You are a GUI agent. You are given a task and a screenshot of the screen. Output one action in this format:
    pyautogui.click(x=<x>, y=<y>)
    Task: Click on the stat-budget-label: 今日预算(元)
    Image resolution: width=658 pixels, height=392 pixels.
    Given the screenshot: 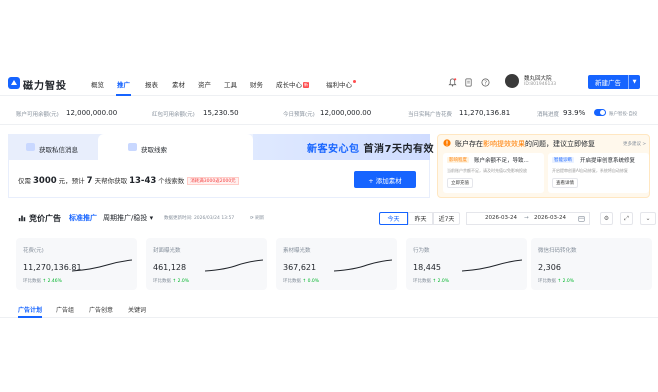 What is the action you would take?
    pyautogui.click(x=299, y=115)
    